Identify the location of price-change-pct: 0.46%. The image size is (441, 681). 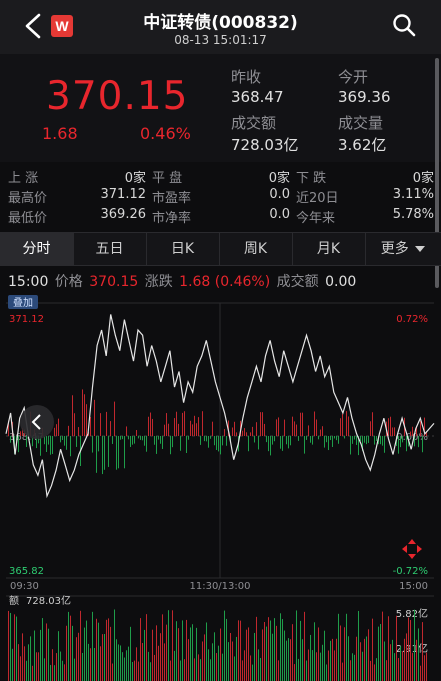
(165, 133).